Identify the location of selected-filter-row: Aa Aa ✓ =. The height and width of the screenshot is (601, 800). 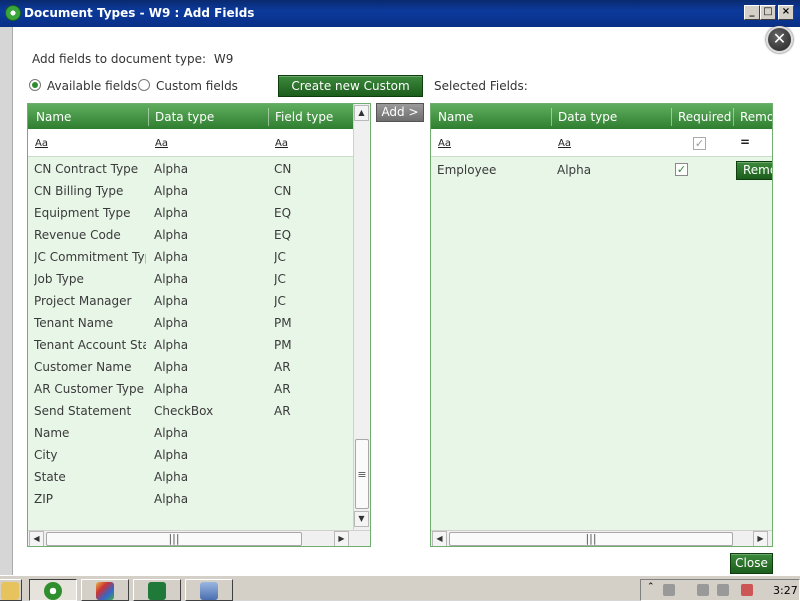
(601, 143).